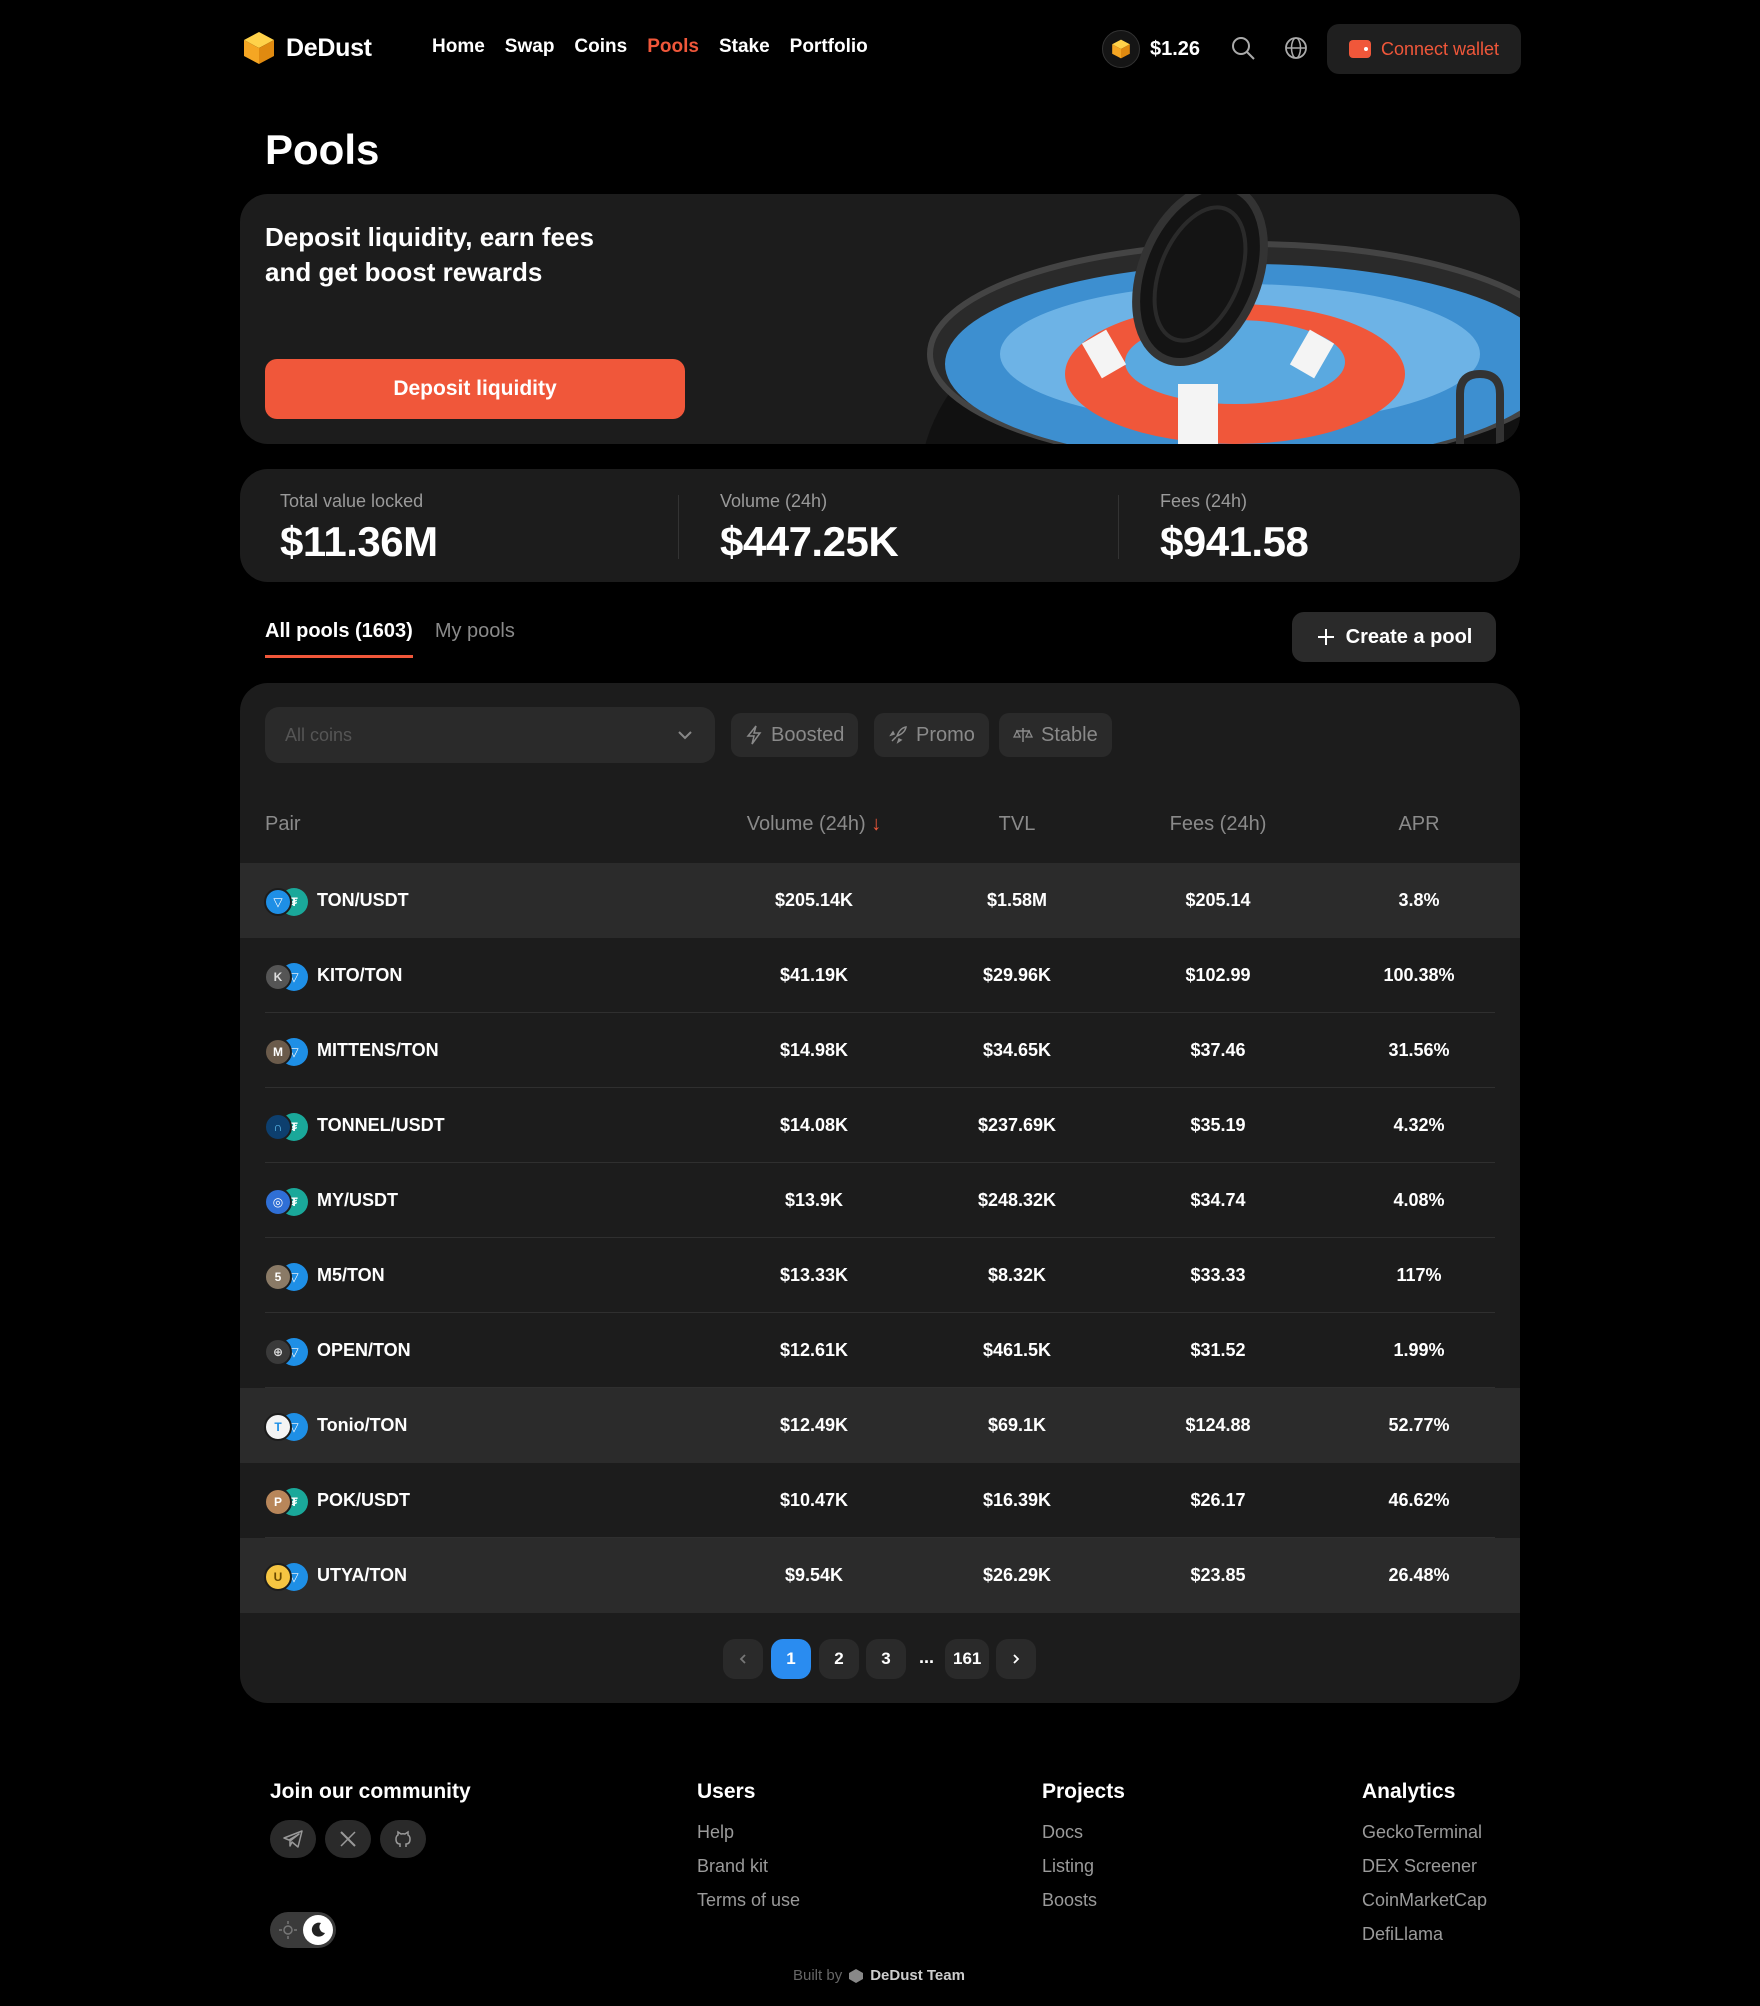 The width and height of the screenshot is (1760, 2006). I want to click on moon-icon, so click(318, 1930).